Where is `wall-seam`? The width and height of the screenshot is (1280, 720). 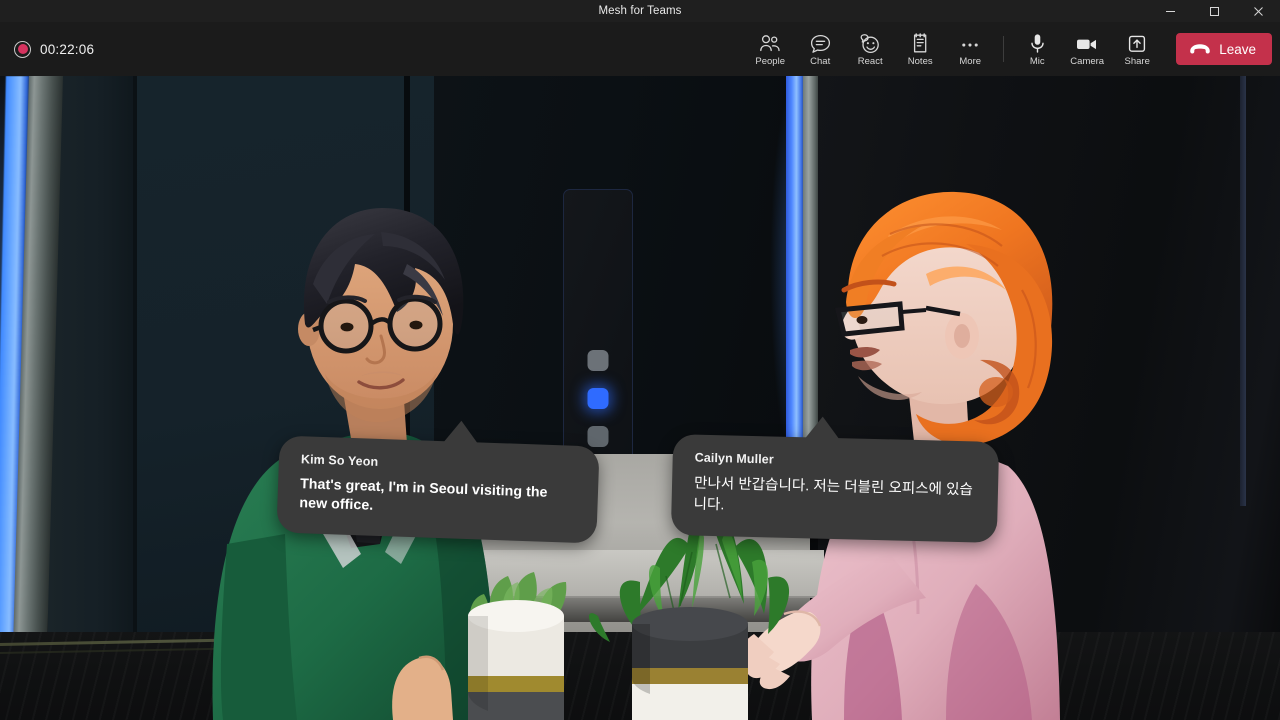
wall-seam is located at coordinates (135, 360).